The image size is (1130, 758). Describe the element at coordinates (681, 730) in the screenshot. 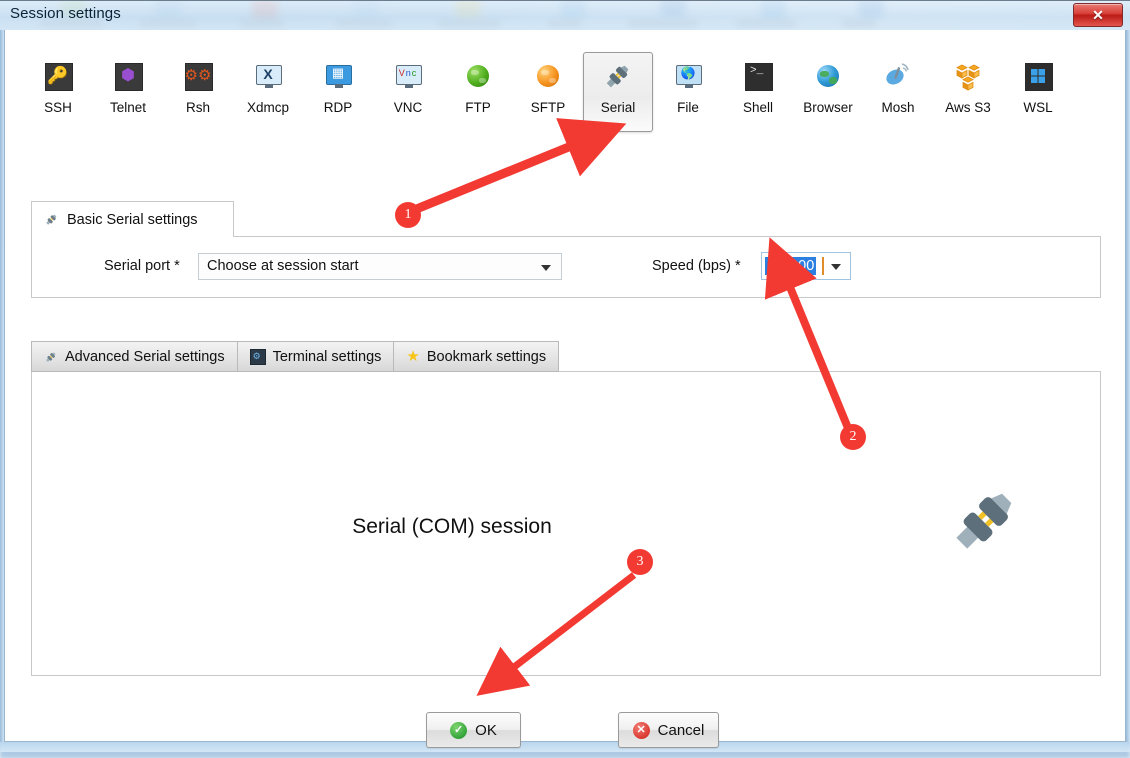

I see `cancel-button-label: Cancel` at that location.